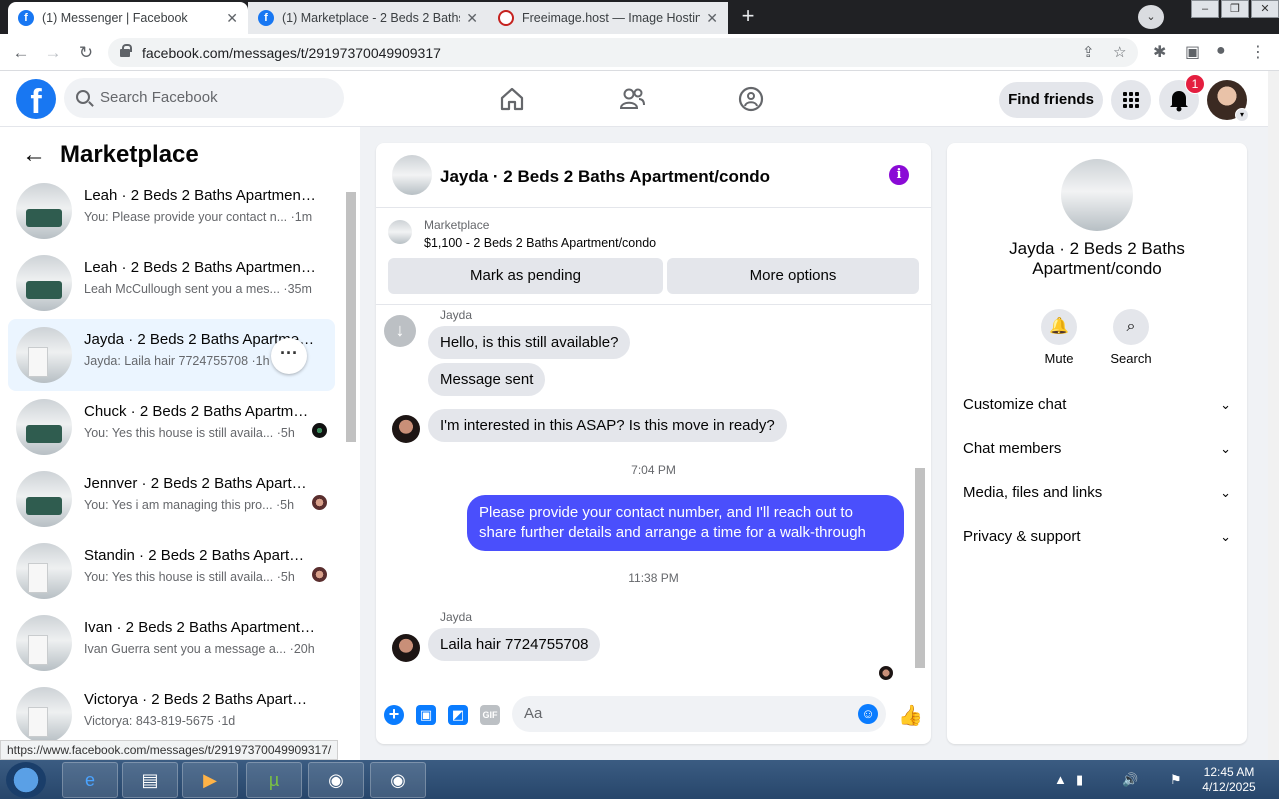  I want to click on network-icon: ▮, so click(1079, 780).